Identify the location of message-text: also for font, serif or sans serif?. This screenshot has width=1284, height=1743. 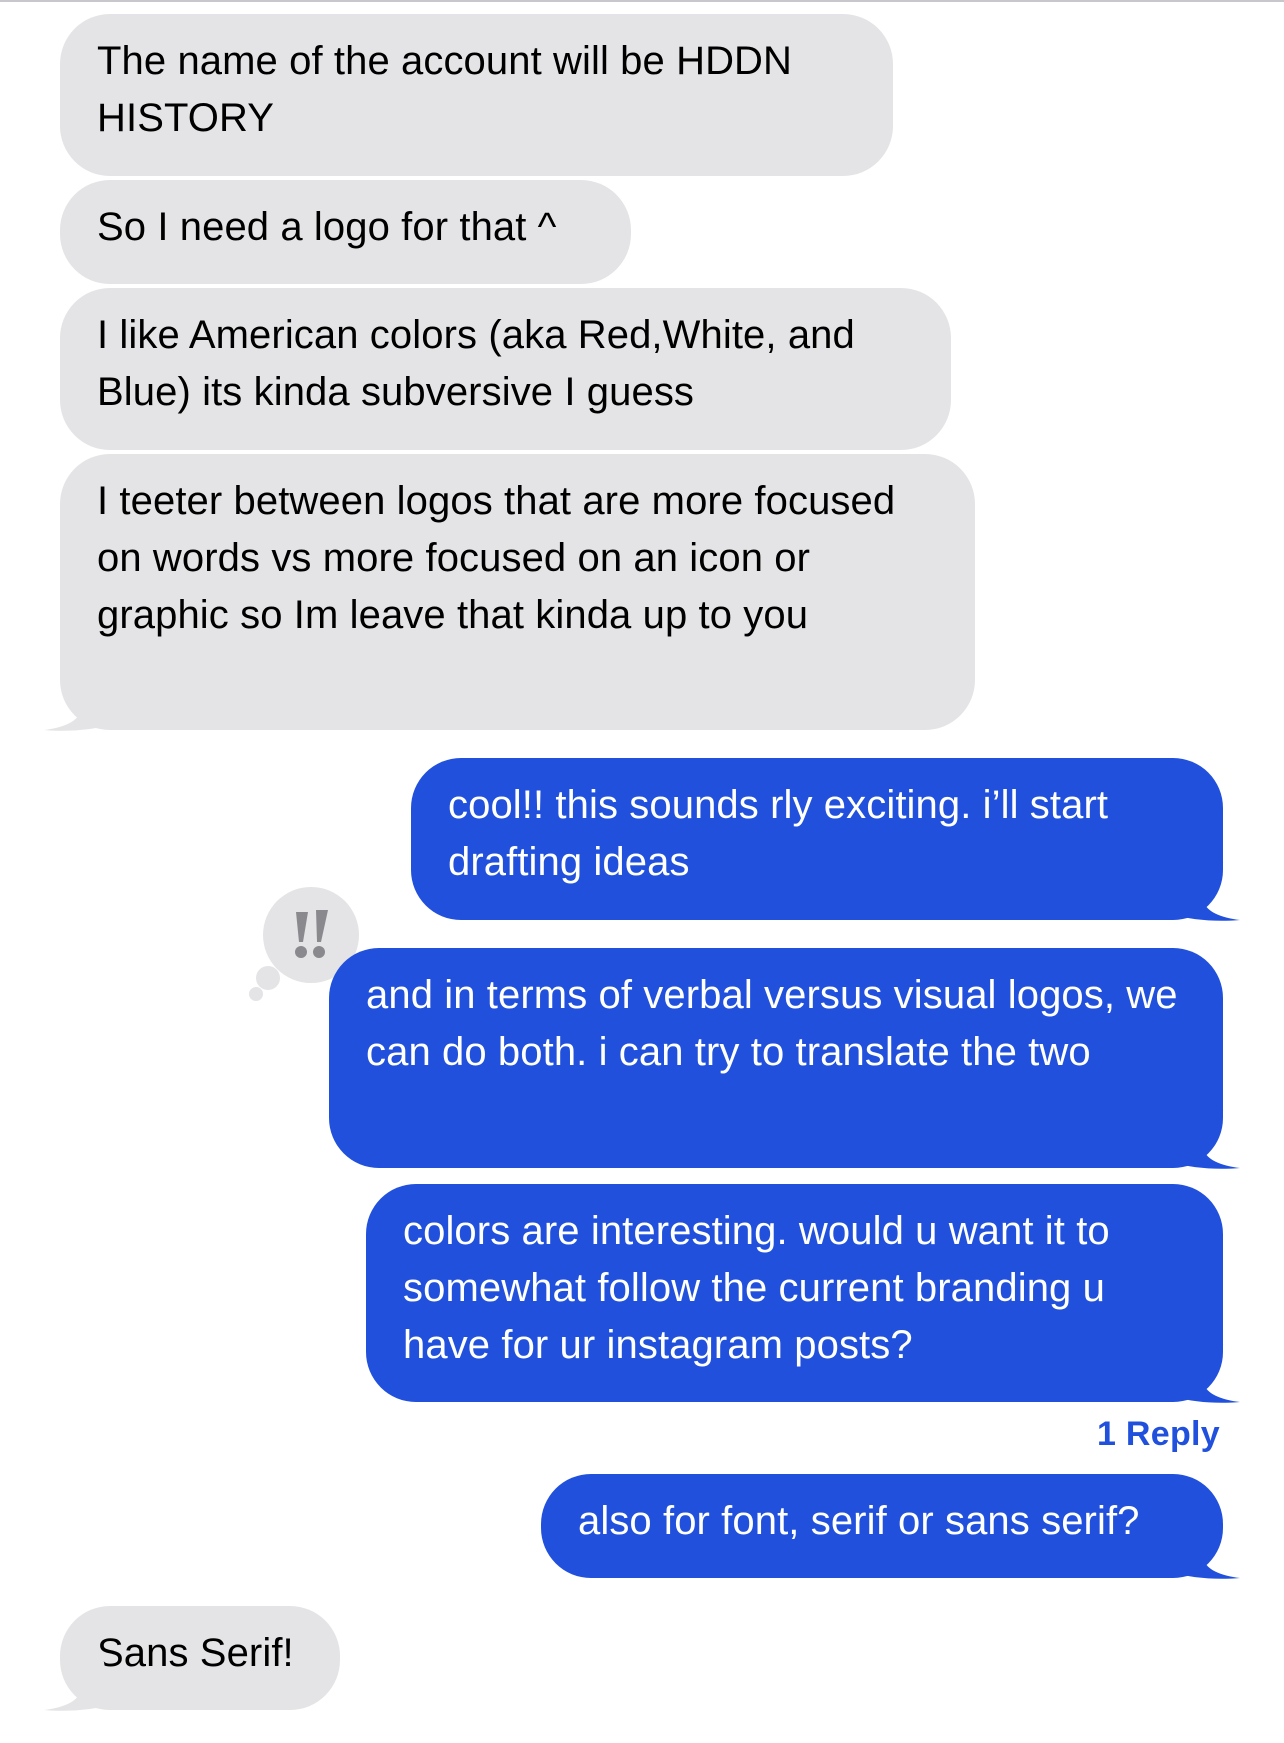
(859, 1521).